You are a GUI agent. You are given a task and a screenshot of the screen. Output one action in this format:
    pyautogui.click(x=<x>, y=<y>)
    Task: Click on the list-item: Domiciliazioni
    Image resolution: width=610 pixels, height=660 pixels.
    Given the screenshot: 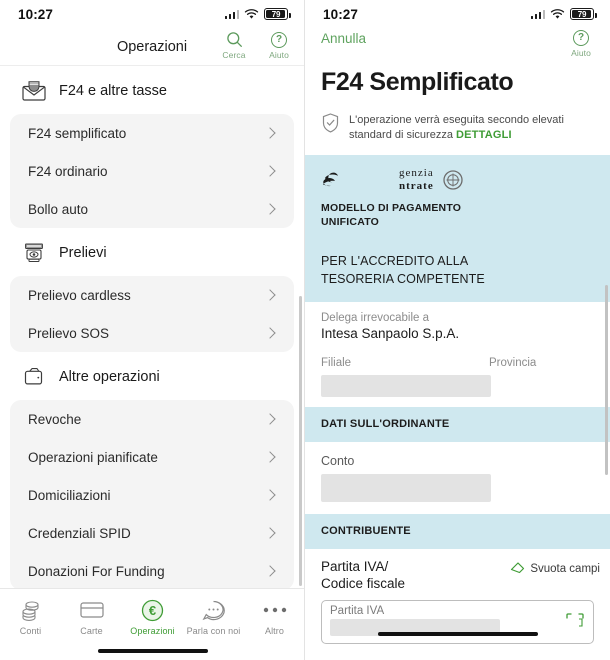 What is the action you would take?
    pyautogui.click(x=152, y=495)
    